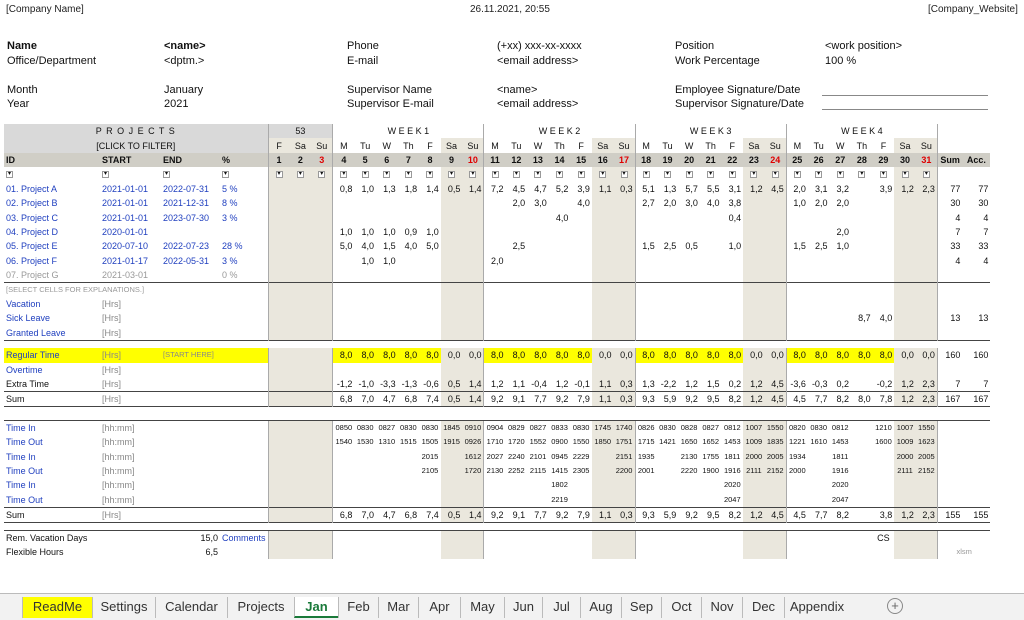 This screenshot has height=620, width=1024. I want to click on extra-time-day-29: -0,2, so click(884, 384).